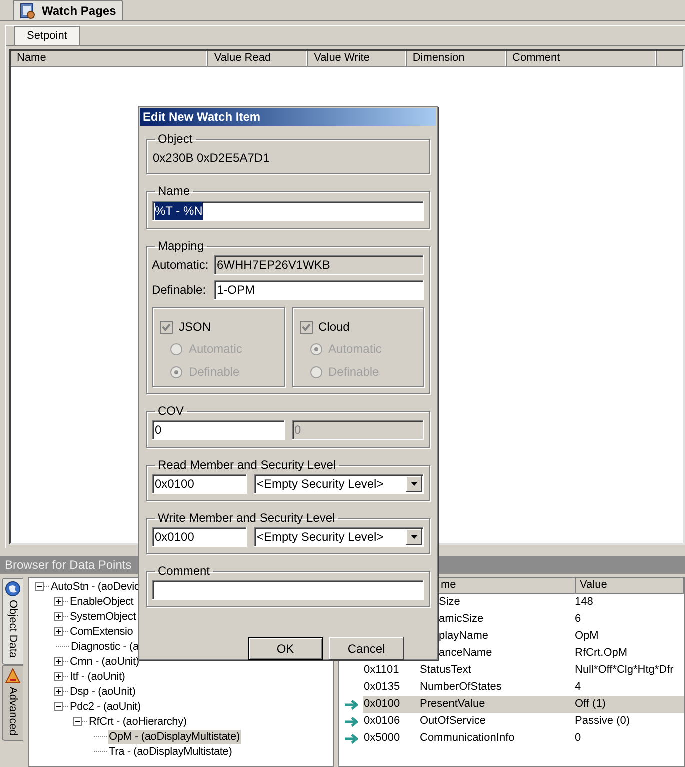 The width and height of the screenshot is (685, 767). What do you see at coordinates (175, 139) in the screenshot?
I see `group-label: Object` at bounding box center [175, 139].